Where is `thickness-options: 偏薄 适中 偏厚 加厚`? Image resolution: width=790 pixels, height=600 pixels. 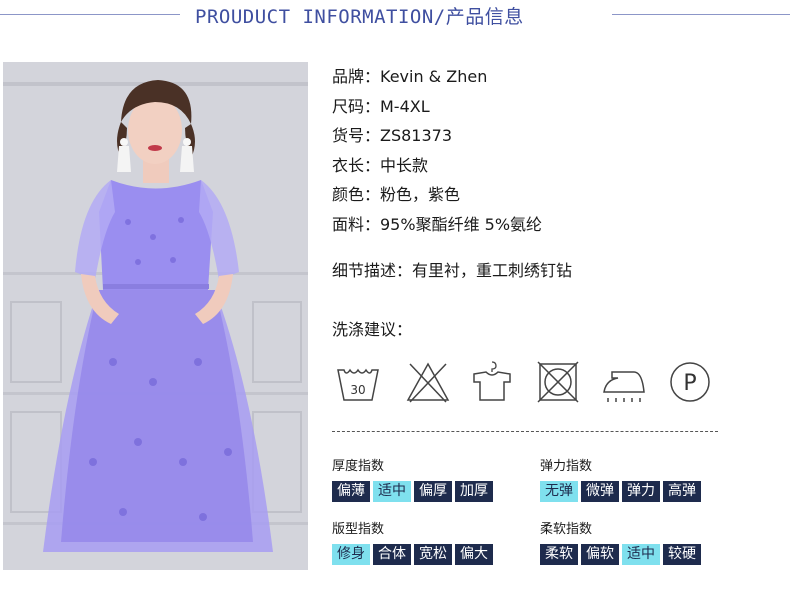 thickness-options: 偏薄 适中 偏厚 加厚 is located at coordinates (414, 491).